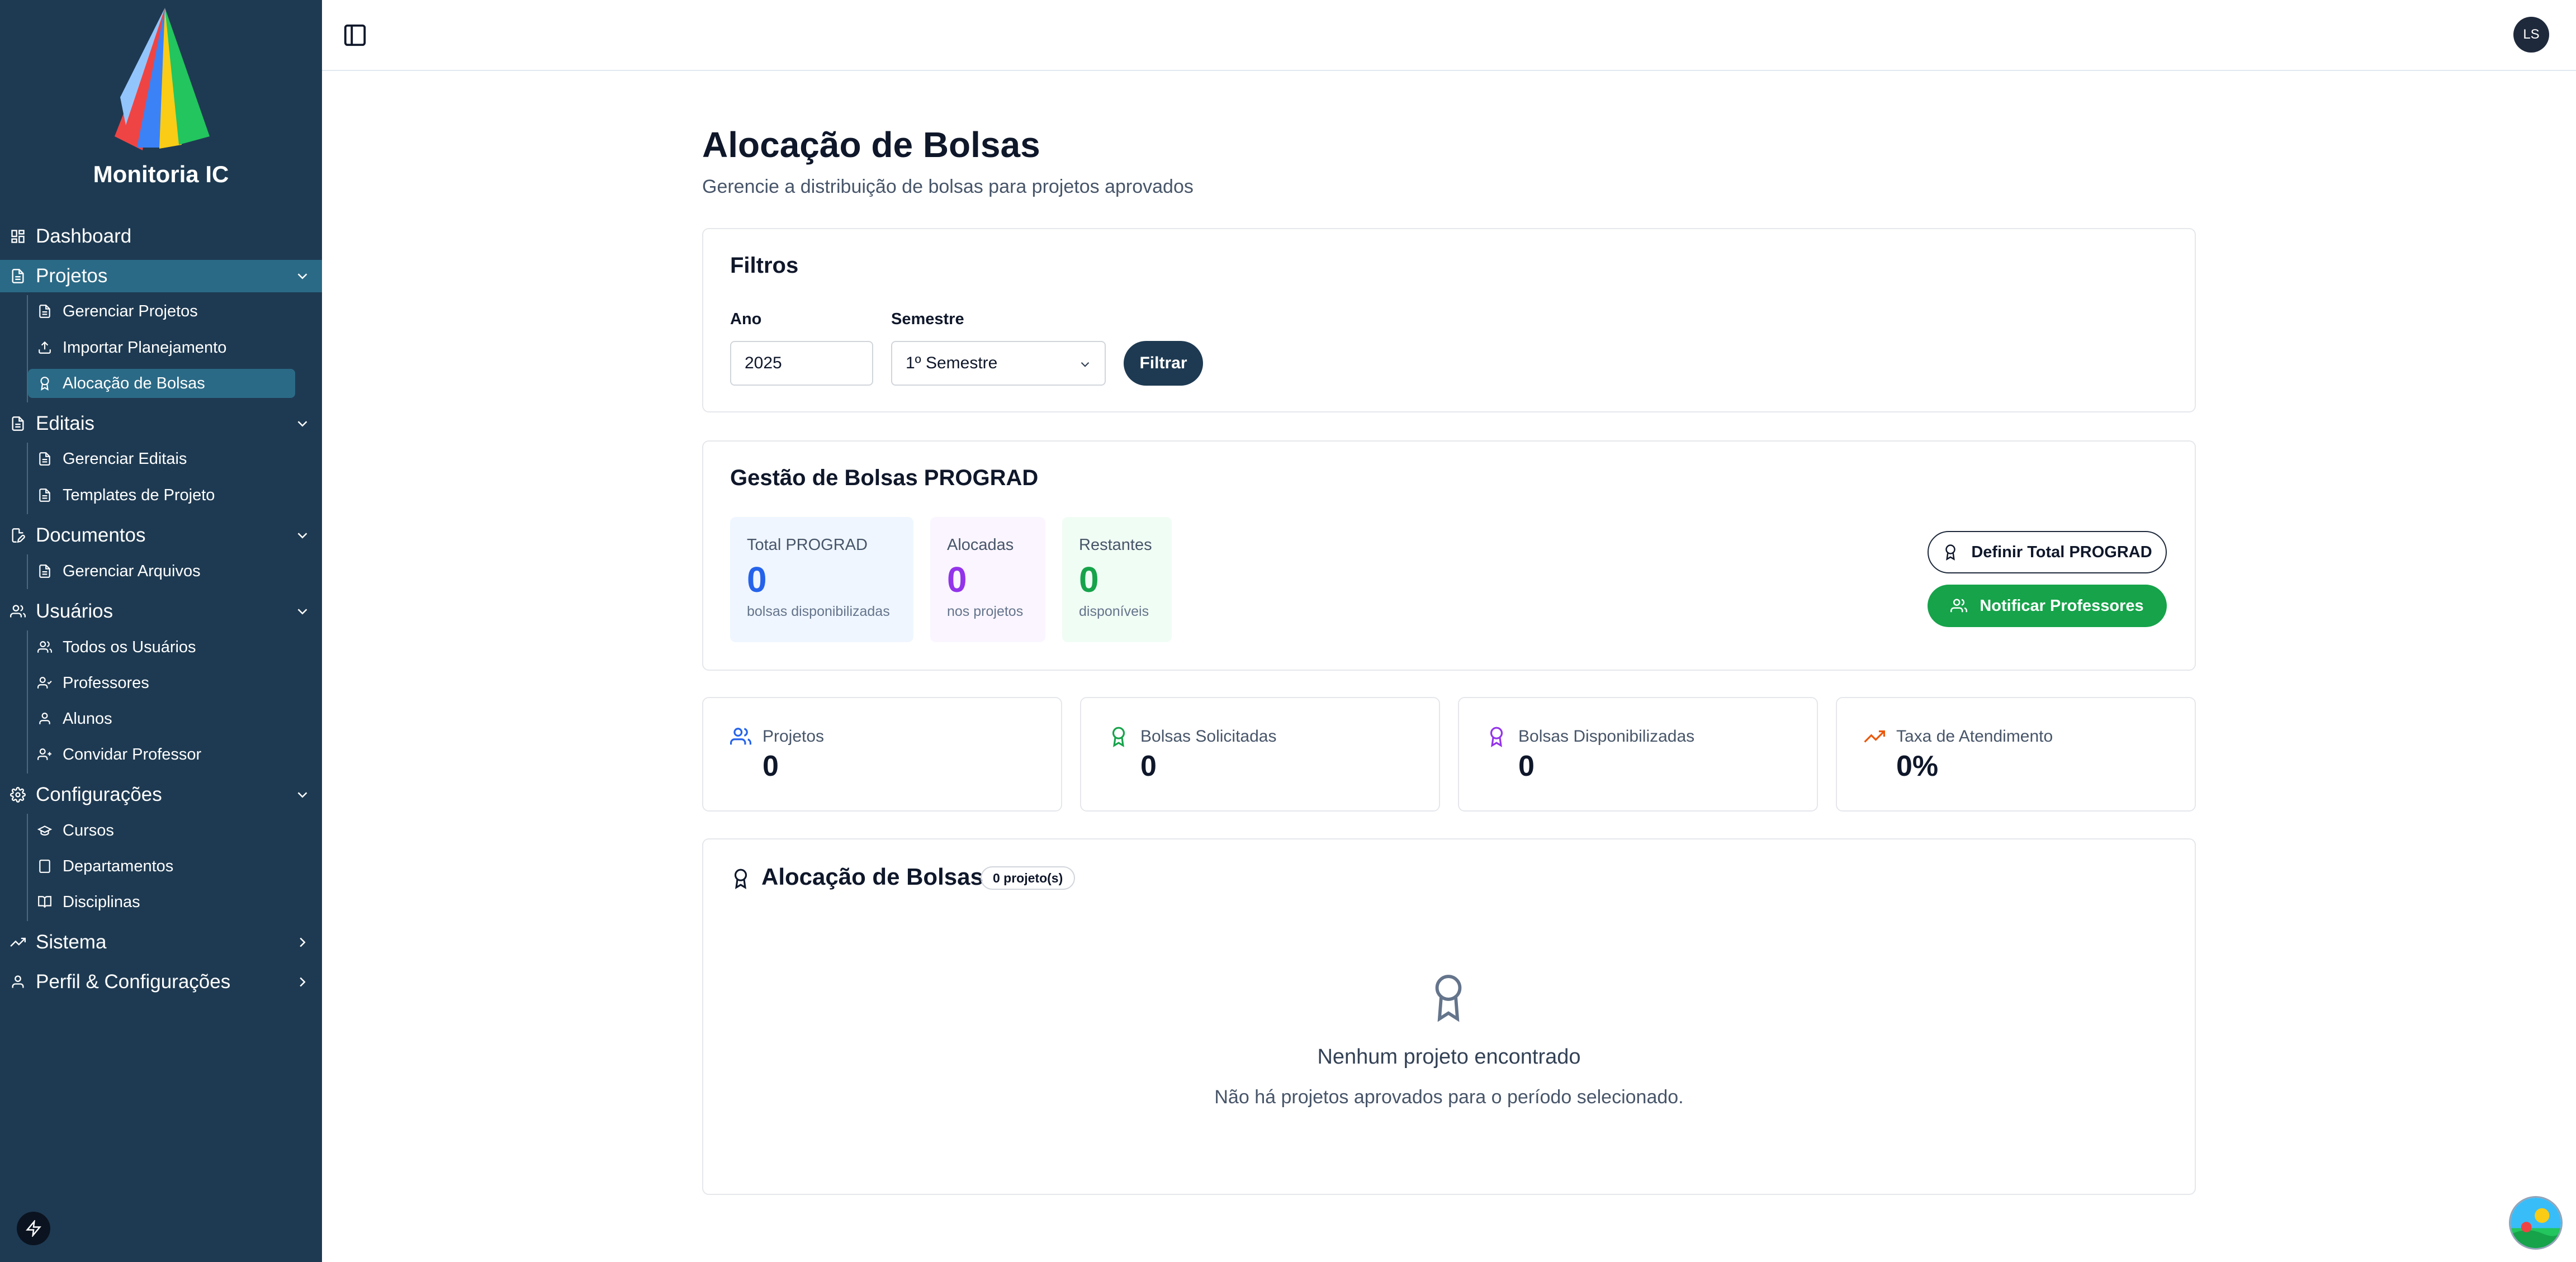  Describe the element at coordinates (87, 718) in the screenshot. I see `sidebar-item-label: Alunos` at that location.